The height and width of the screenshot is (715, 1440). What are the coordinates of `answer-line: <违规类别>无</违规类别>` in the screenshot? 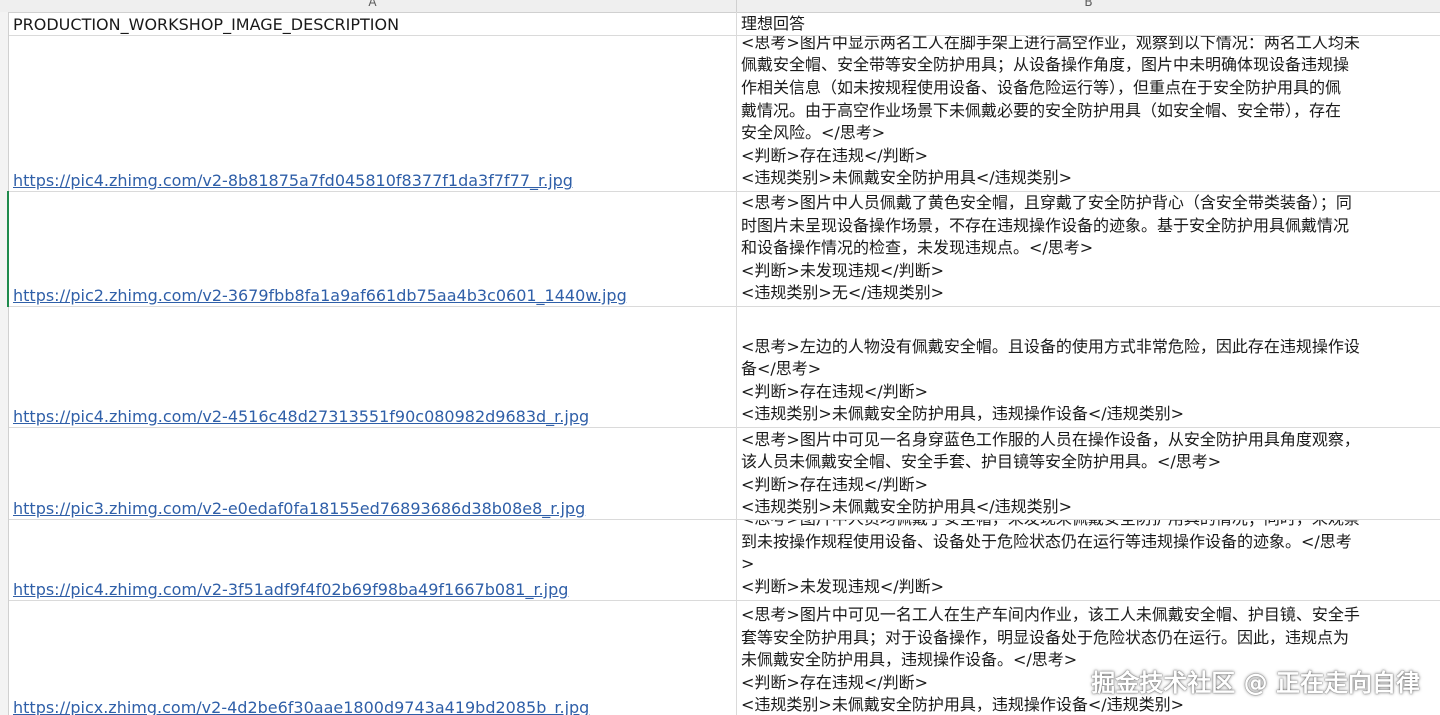 It's located at (843, 293).